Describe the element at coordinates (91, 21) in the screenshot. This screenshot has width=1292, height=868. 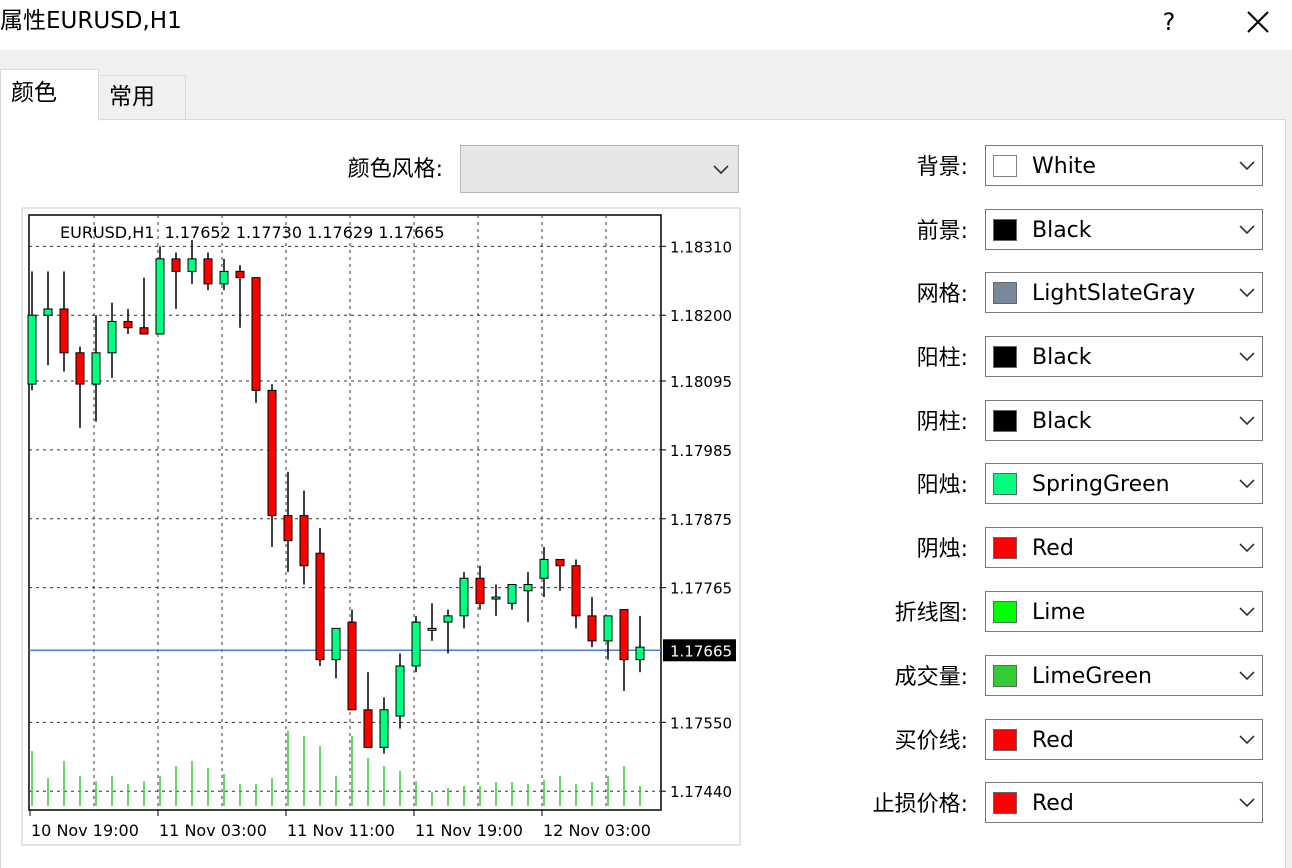
I see `window-title: 属性EURUSD,H1` at that location.